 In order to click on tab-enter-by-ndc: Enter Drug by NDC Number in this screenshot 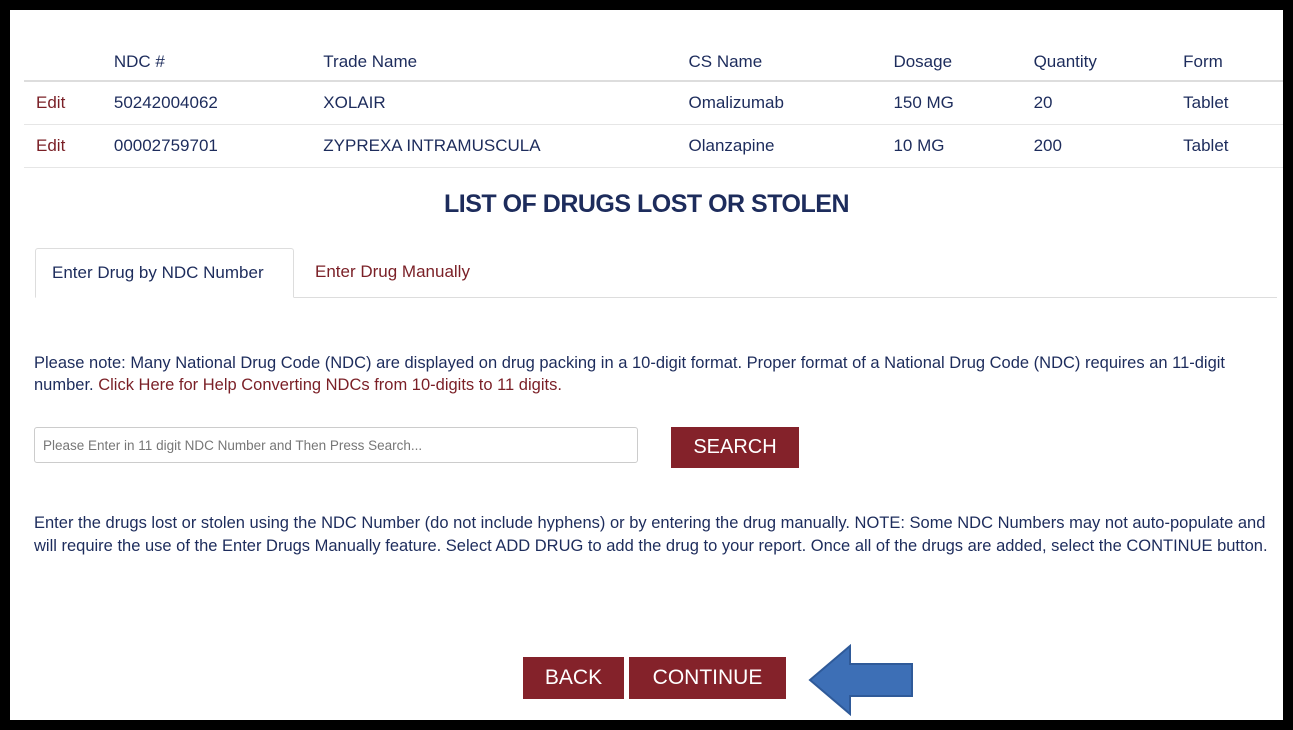, I will do `click(164, 273)`.